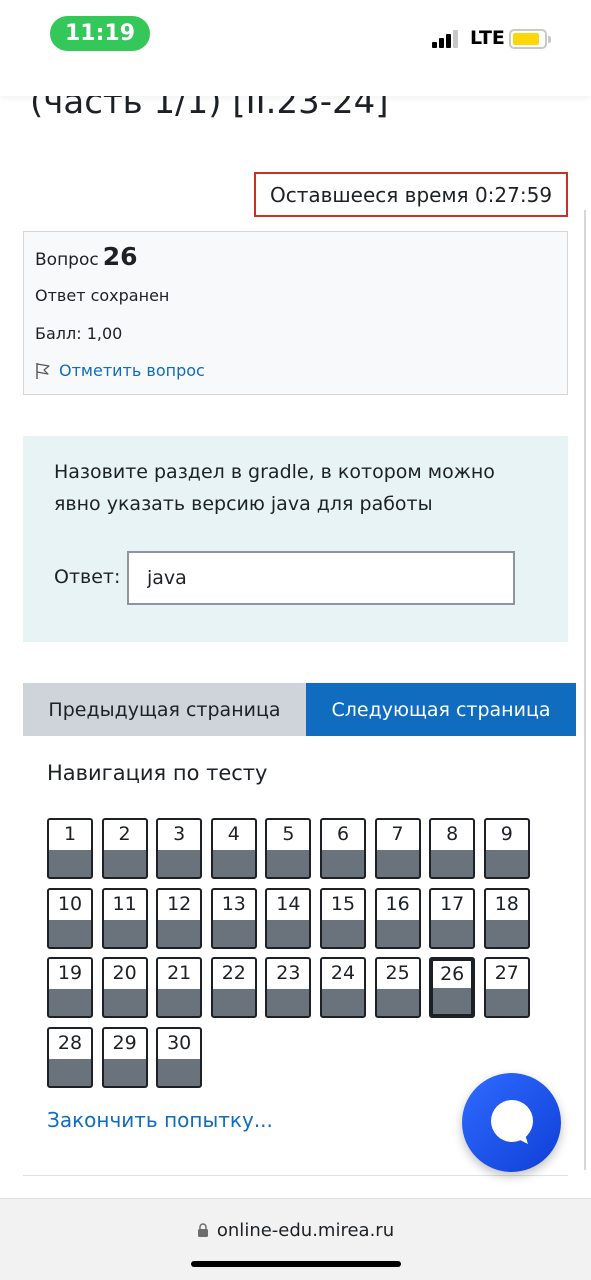 The image size is (591, 1280). I want to click on quiz-nav-button: 23, so click(288, 987).